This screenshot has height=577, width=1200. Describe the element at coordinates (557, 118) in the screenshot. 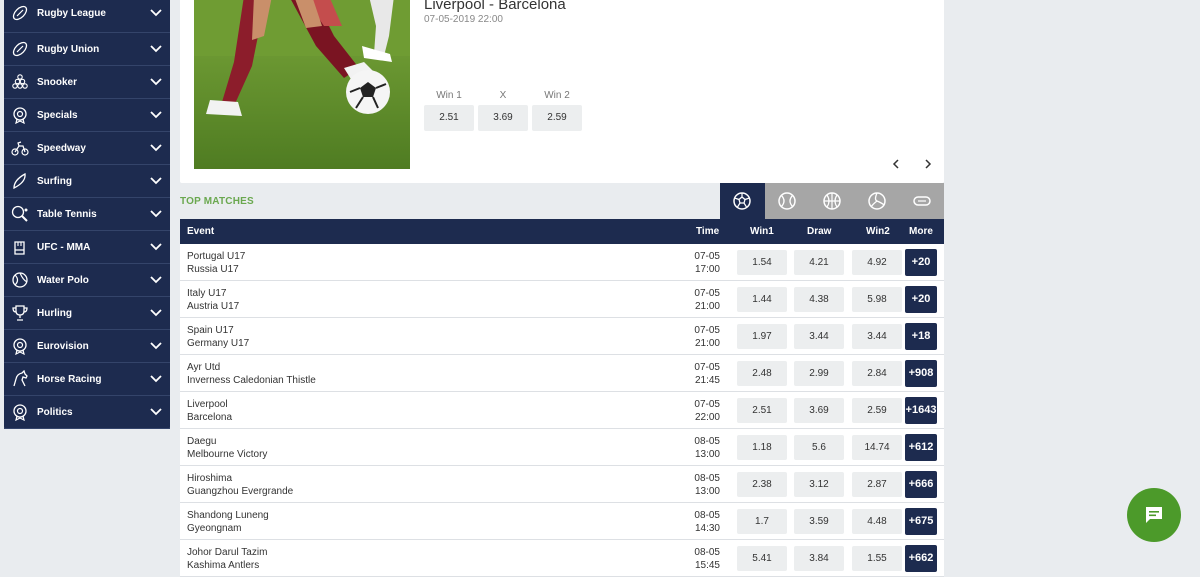

I see `odd-button: 2.59` at that location.